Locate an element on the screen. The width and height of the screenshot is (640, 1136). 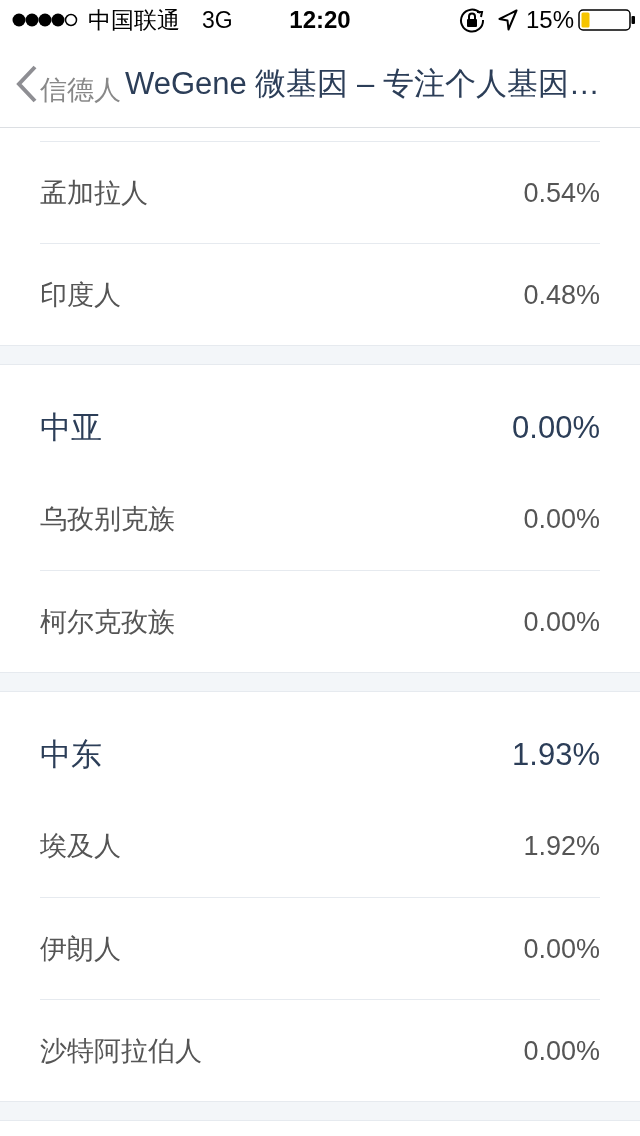
battery-icon is located at coordinates (607, 20).